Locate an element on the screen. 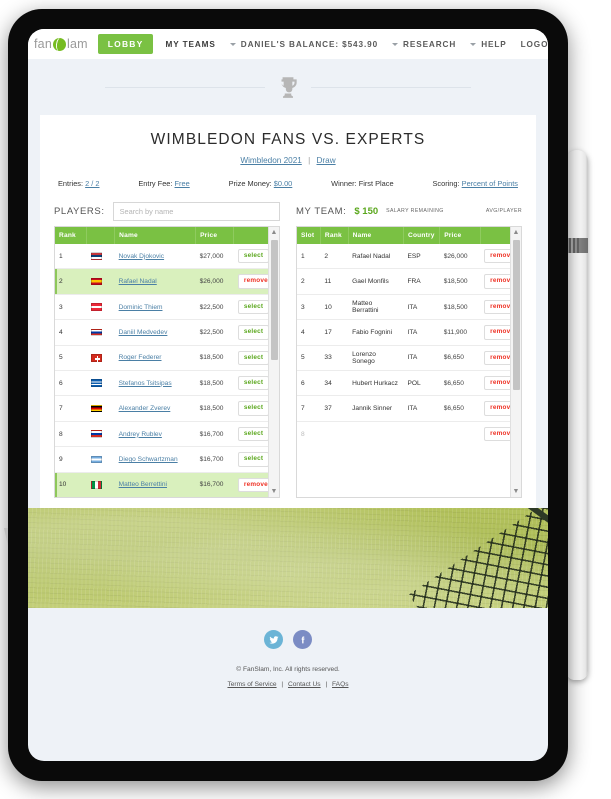  tennis-net is located at coordinates (478, 558).